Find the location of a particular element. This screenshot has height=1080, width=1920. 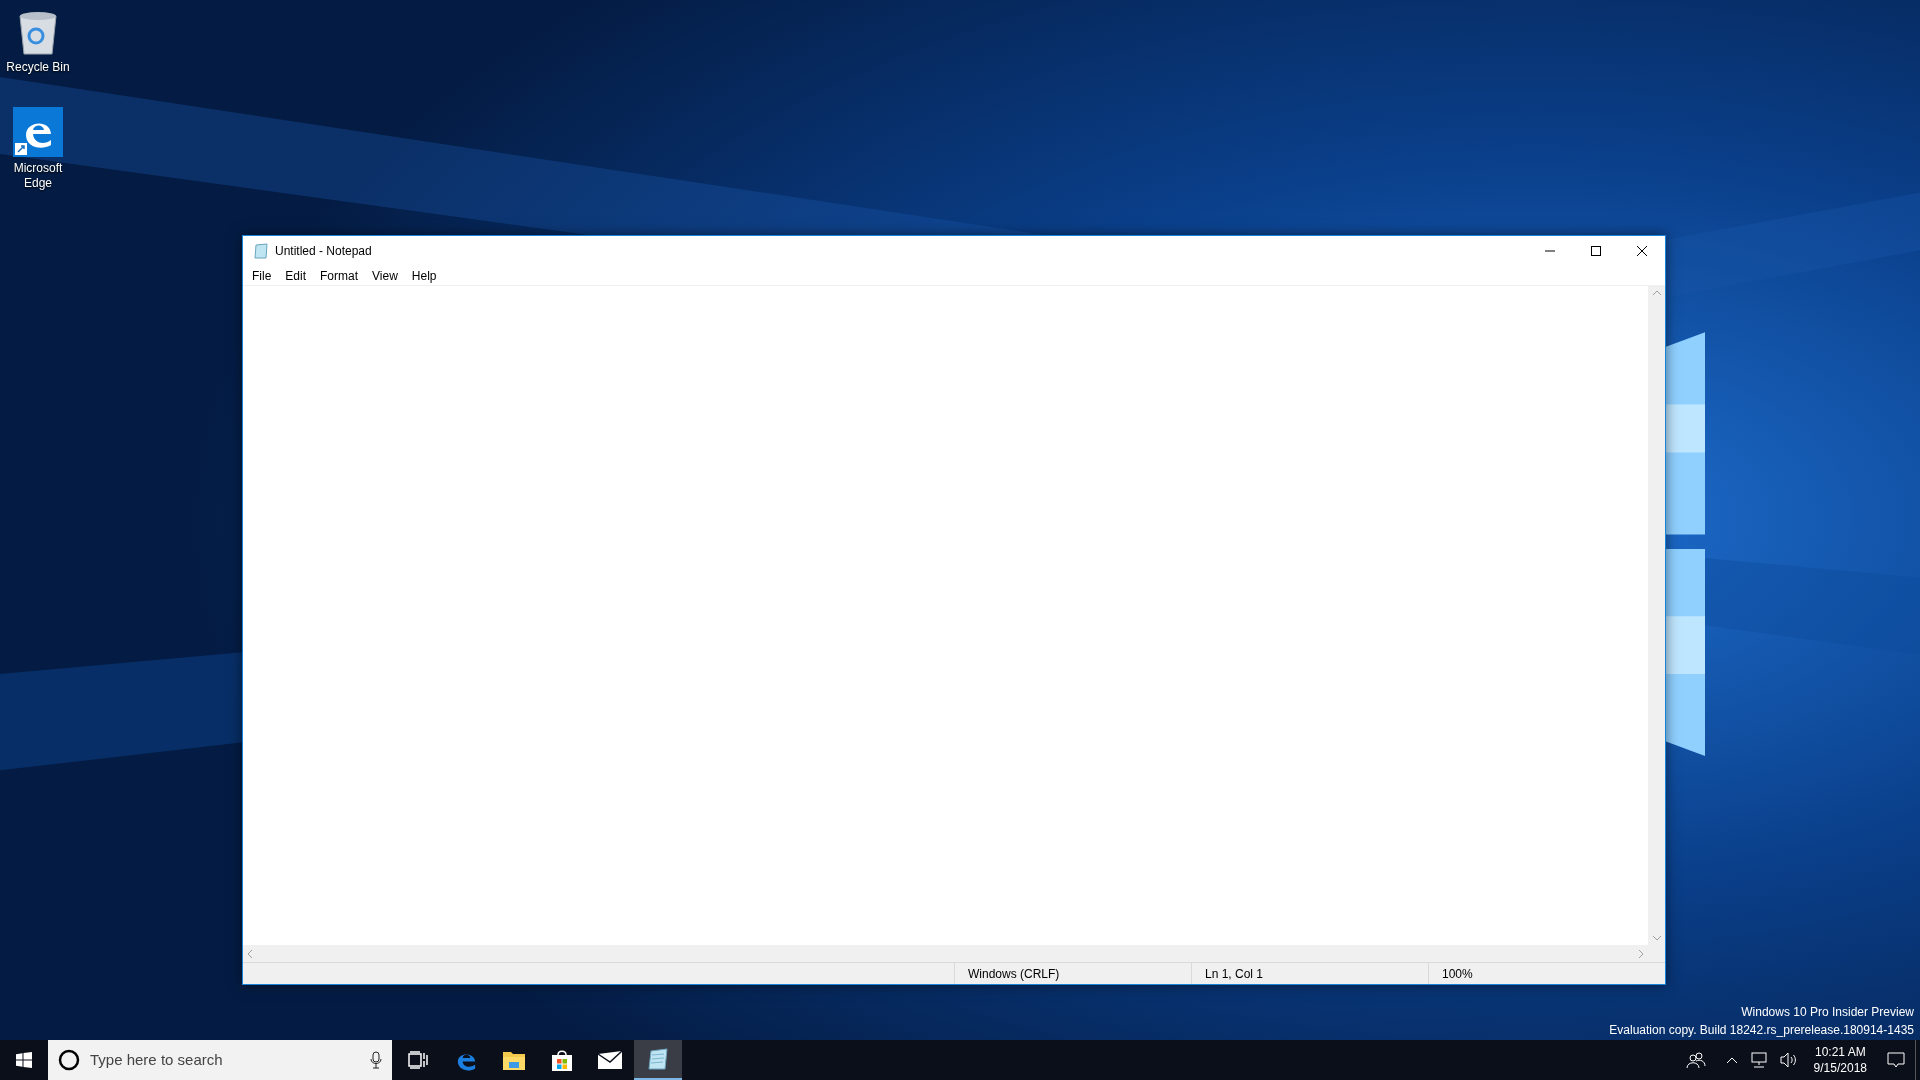

os-notice-text: Windows 10 Pro Insider Preview is located at coordinates (1827, 1012).